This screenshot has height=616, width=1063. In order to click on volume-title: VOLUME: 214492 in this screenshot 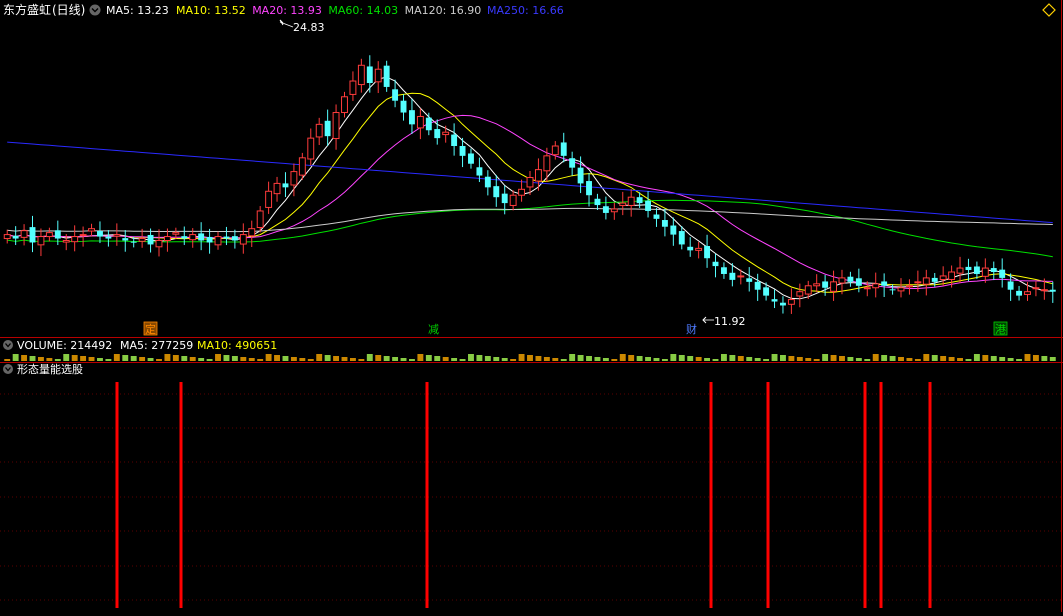, I will do `click(64, 345)`.